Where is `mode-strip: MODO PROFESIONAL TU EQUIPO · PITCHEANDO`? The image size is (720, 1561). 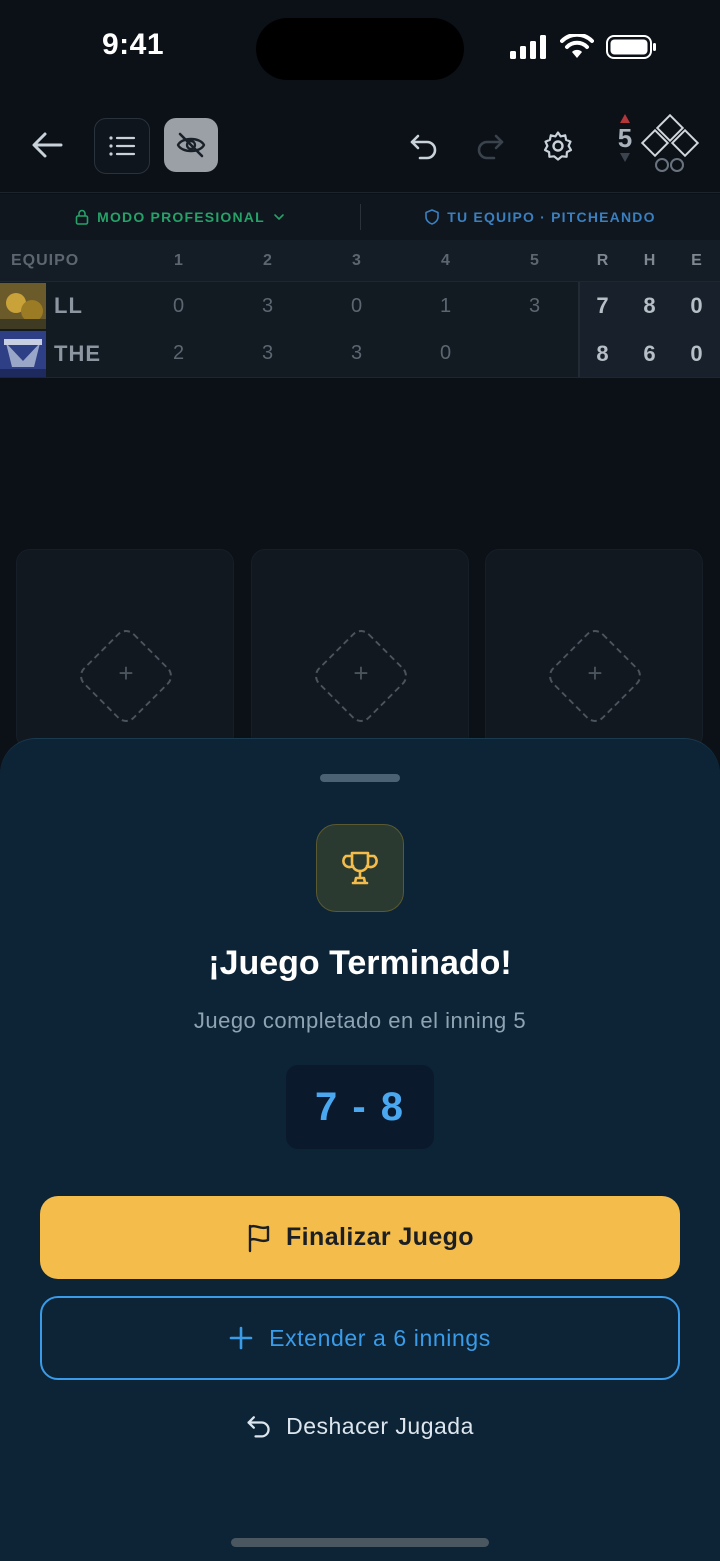
mode-strip: MODO PROFESIONAL TU EQUIPO · PITCHEANDO is located at coordinates (360, 217).